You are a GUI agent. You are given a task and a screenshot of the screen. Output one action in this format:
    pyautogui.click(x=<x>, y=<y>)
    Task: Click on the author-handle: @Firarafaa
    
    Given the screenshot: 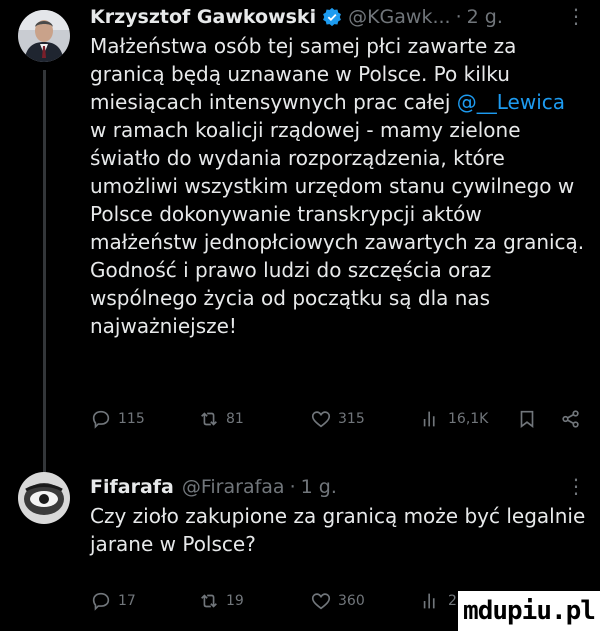 What is the action you would take?
    pyautogui.click(x=233, y=487)
    